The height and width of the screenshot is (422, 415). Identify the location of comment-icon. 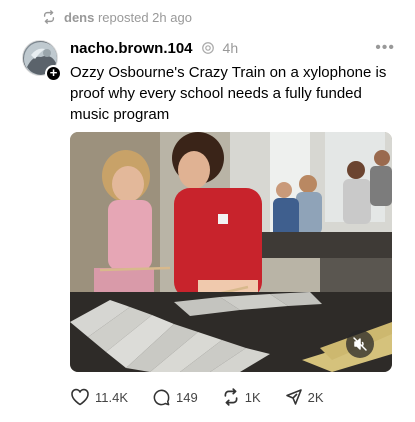
(161, 397).